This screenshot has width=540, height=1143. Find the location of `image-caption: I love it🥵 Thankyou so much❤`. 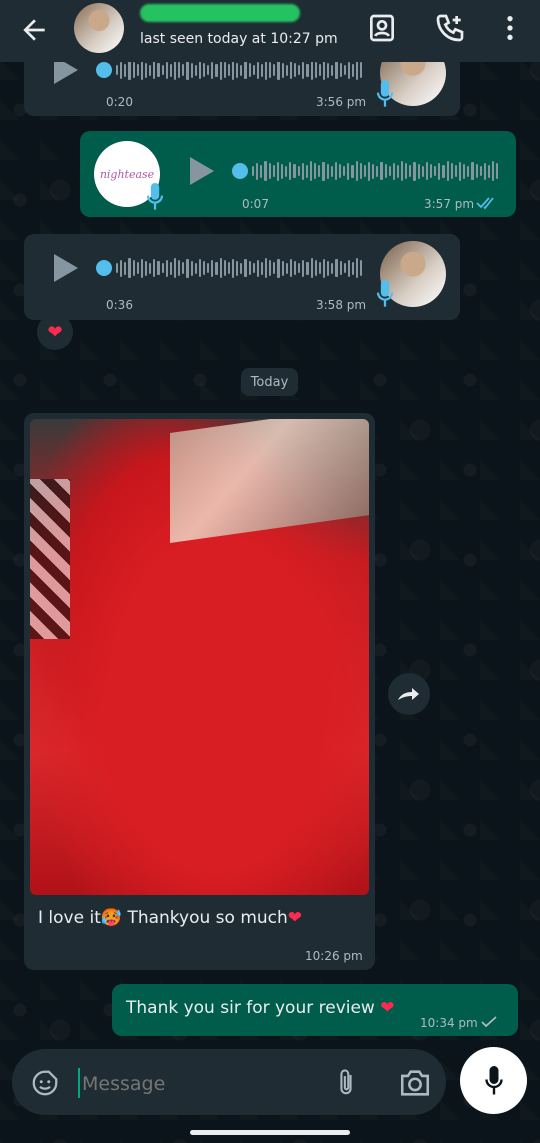

image-caption: I love it🥵 Thankyou so much❤ is located at coordinates (170, 918).